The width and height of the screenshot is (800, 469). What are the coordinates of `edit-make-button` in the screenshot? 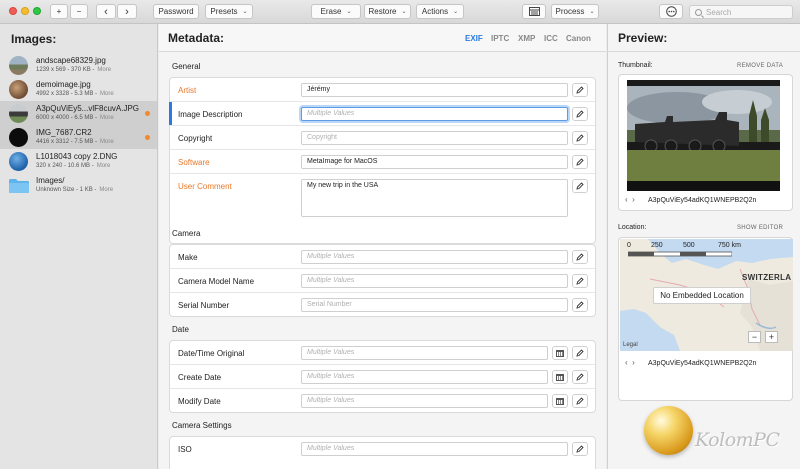 It's located at (580, 257).